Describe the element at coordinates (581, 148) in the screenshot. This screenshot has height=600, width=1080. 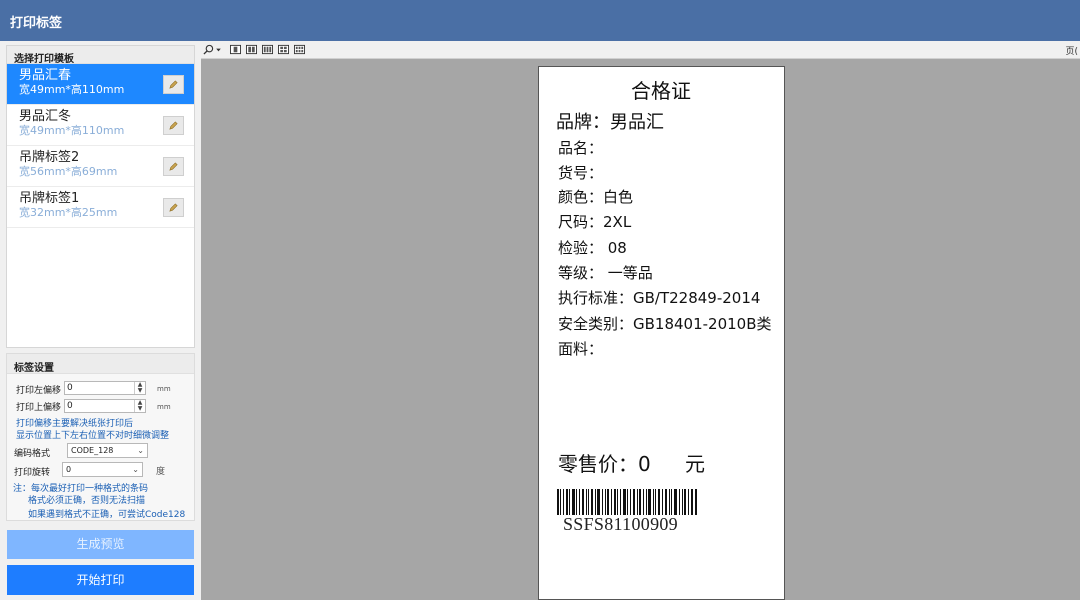
I see `label-product-name: 品名：` at that location.